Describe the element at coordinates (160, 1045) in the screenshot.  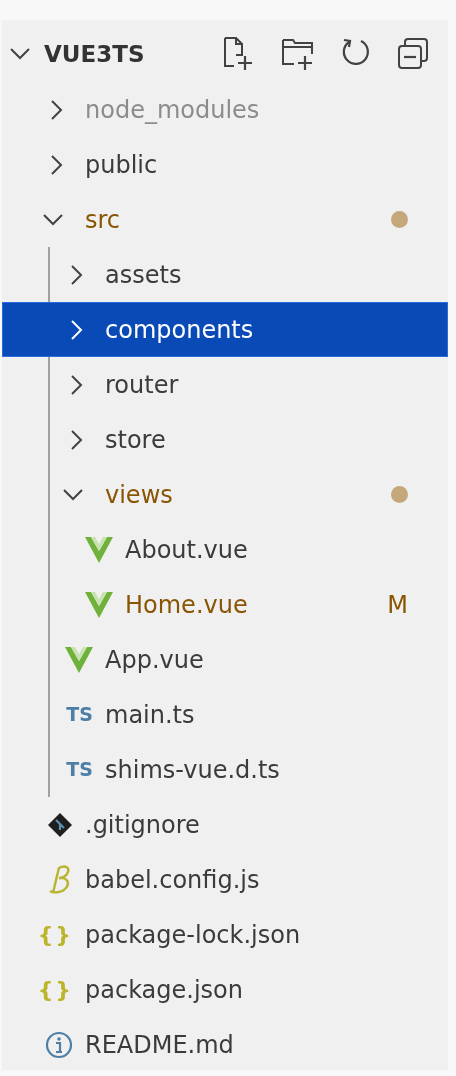
I see `file-name: README.md` at that location.